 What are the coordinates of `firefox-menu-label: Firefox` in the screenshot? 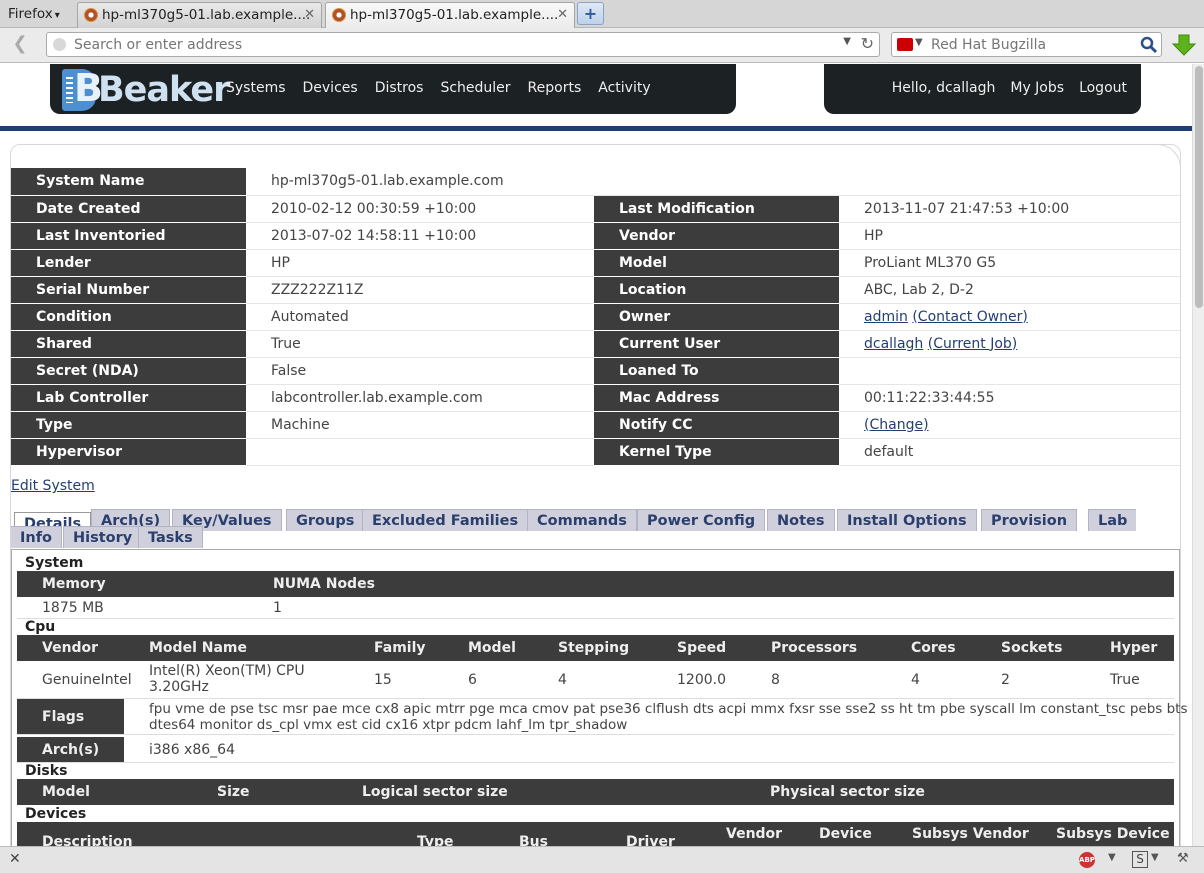 It's located at (30, 14).